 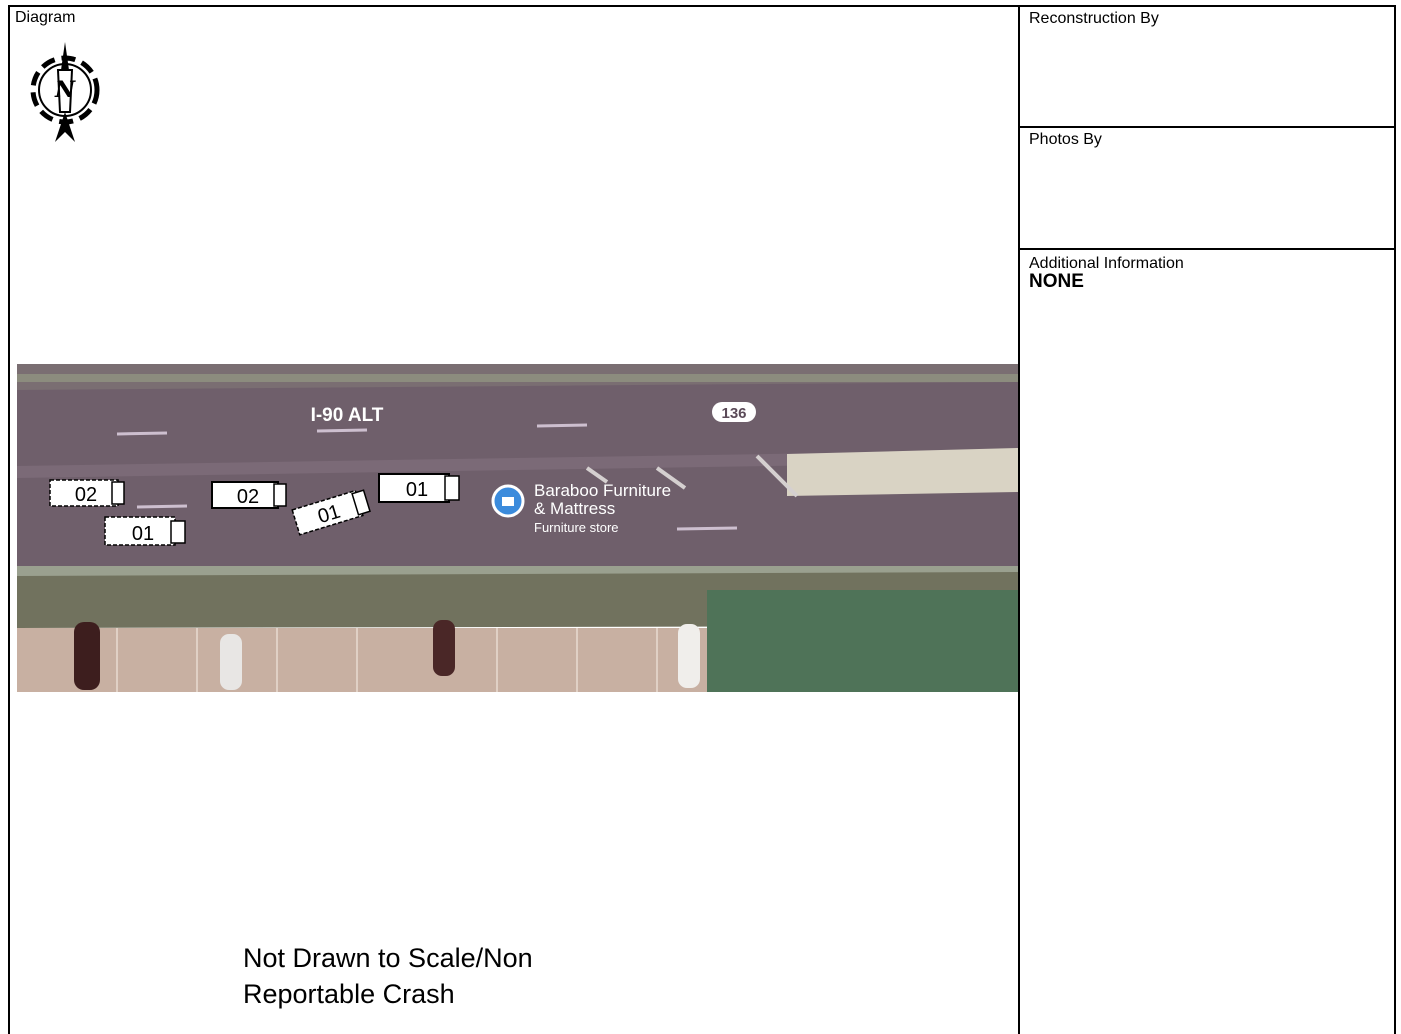 What do you see at coordinates (347, 415) in the screenshot?
I see `road-name-label: I-90 ALT` at bounding box center [347, 415].